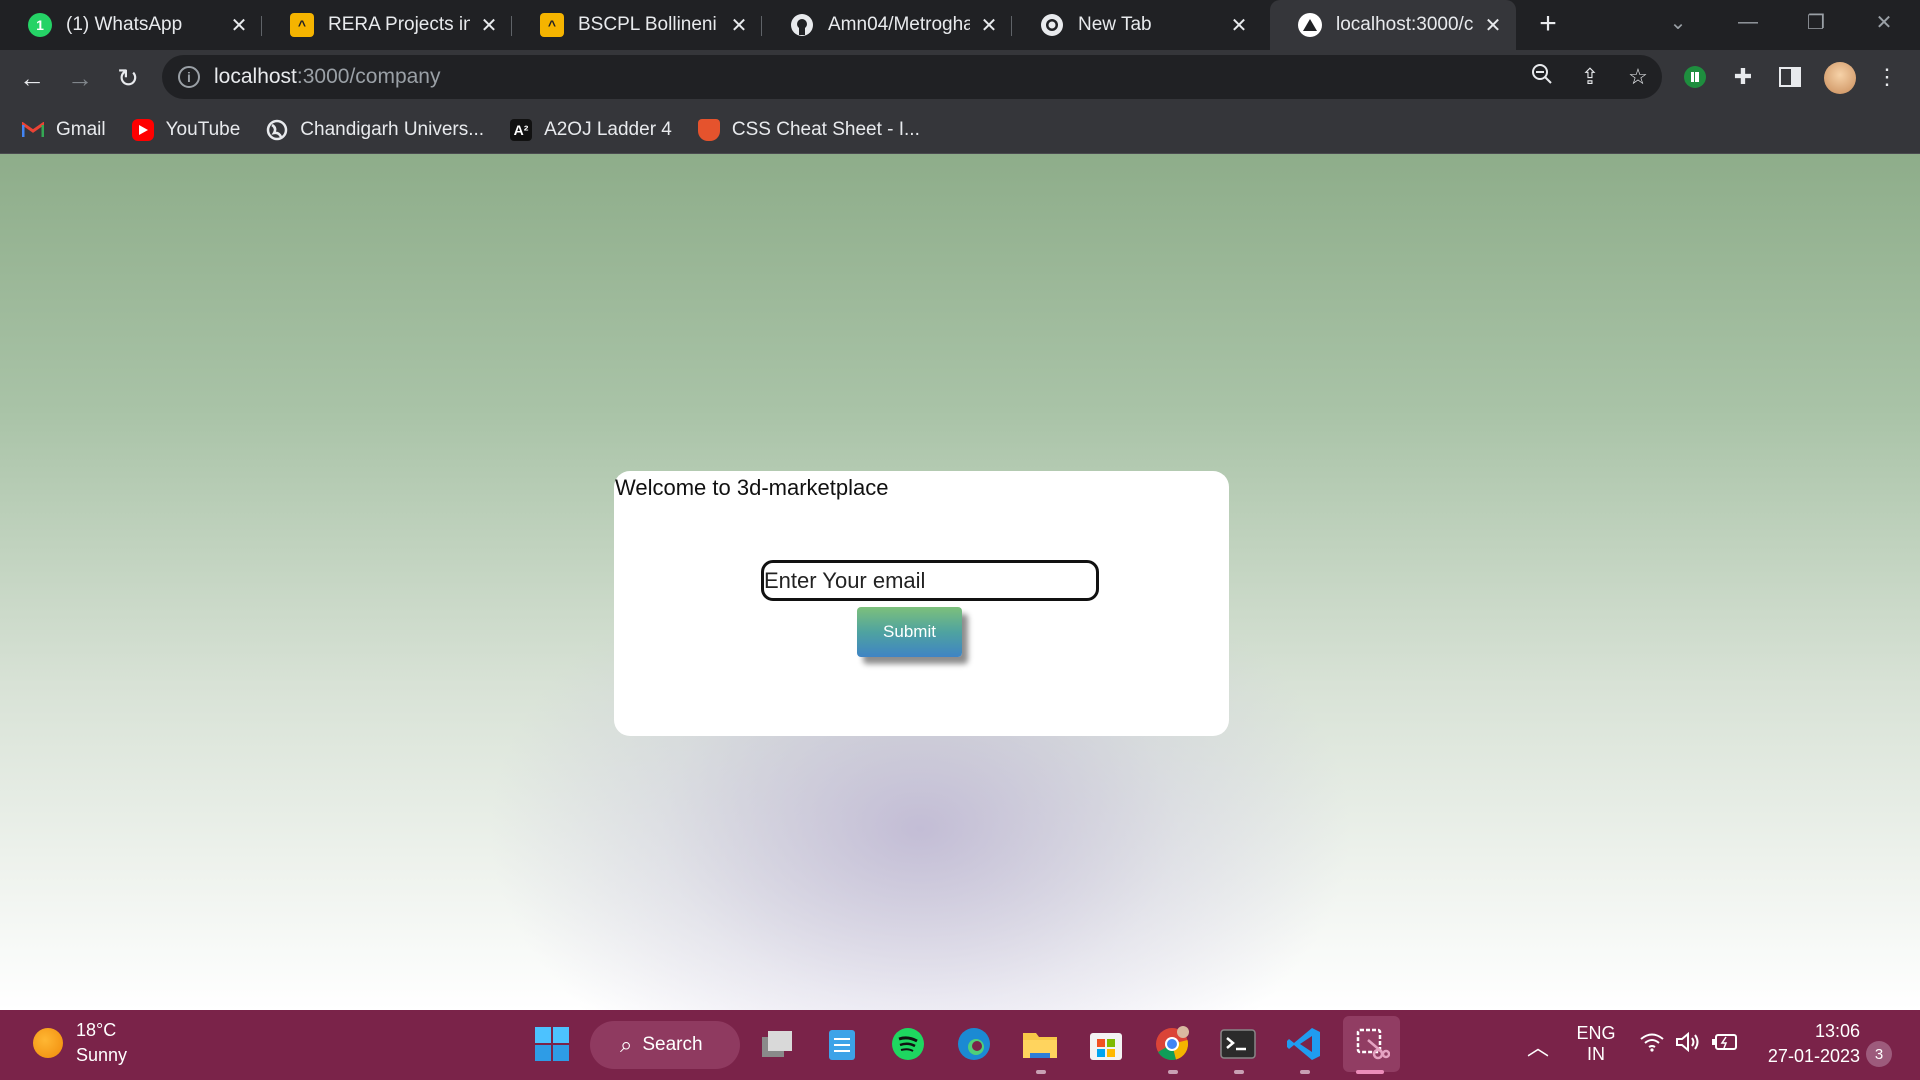 The width and height of the screenshot is (1920, 1080). I want to click on vscode-icon, so click(1304, 1044).